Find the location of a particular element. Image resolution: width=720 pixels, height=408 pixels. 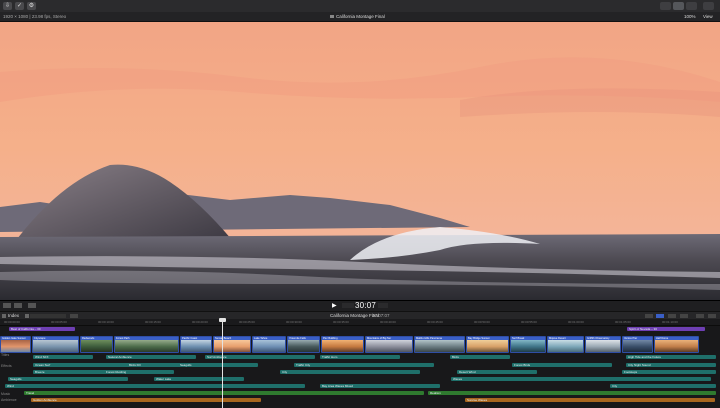

audio-clip: Realism is located at coordinates (572, 393).